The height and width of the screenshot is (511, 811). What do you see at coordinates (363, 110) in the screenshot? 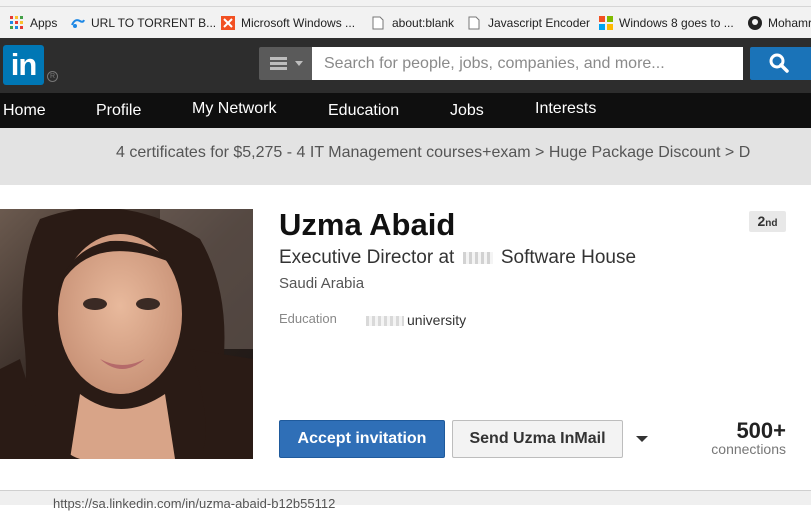
I see `nav-education: Education` at bounding box center [363, 110].